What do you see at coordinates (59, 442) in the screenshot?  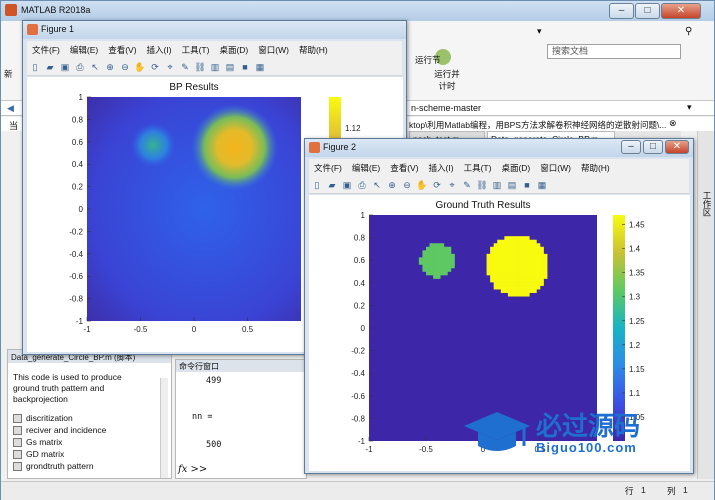 I see `section-item: Gs matrix` at bounding box center [59, 442].